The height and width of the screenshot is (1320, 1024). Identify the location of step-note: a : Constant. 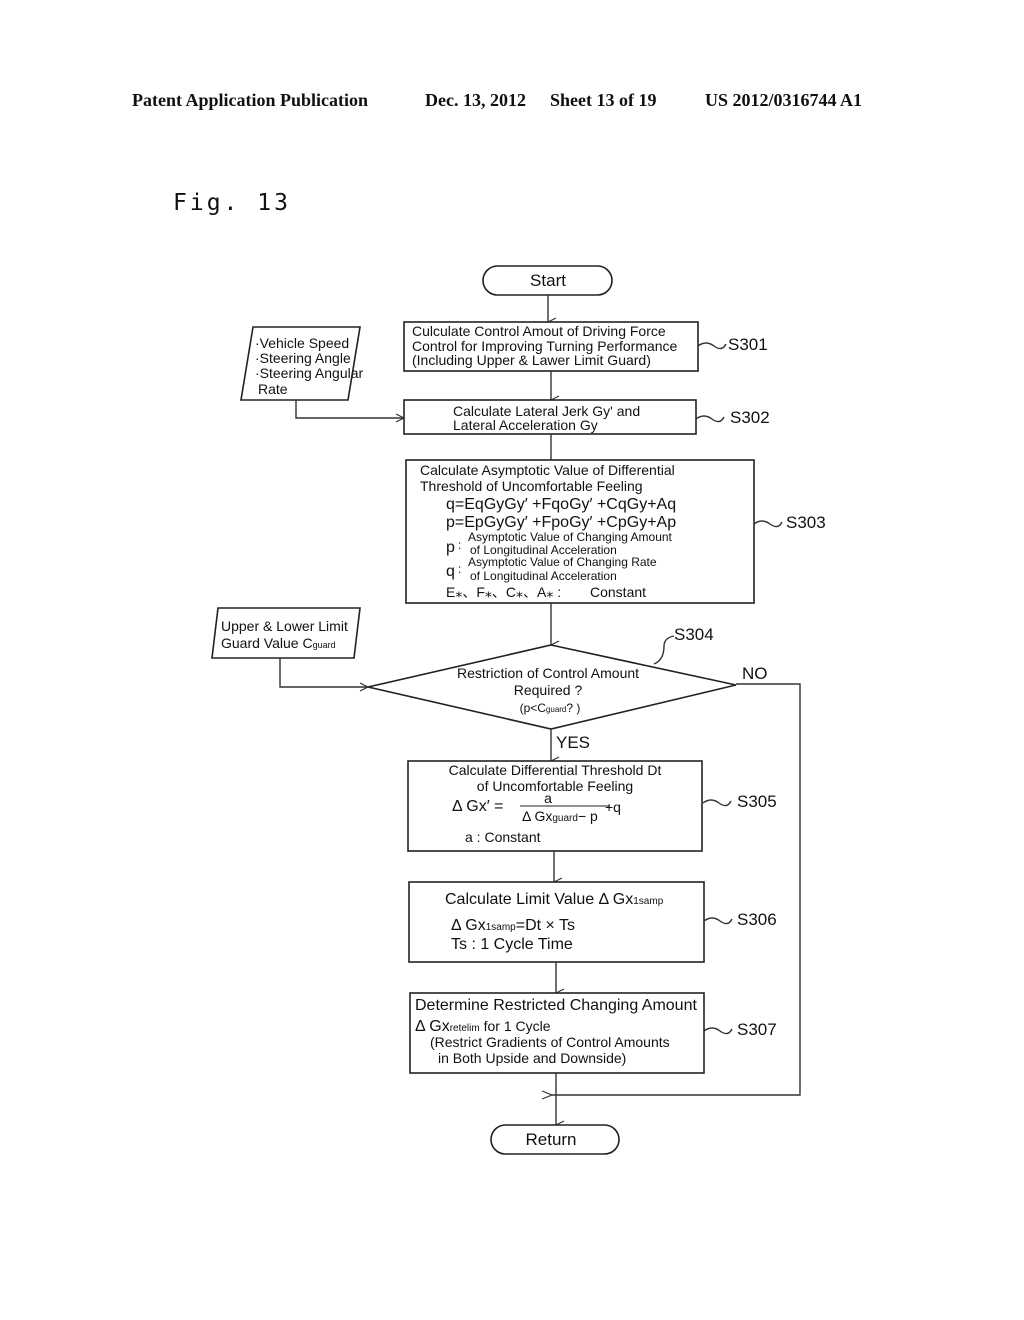
(503, 837).